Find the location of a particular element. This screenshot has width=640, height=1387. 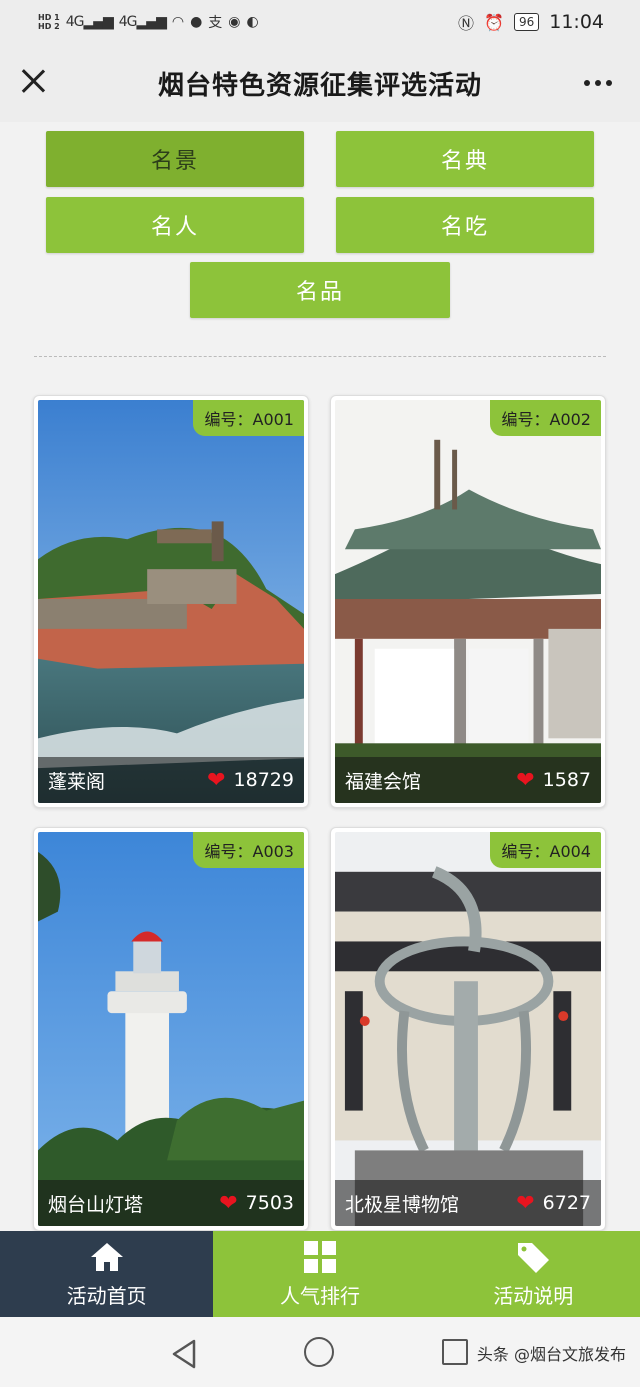

penglai-photo is located at coordinates (171, 601).